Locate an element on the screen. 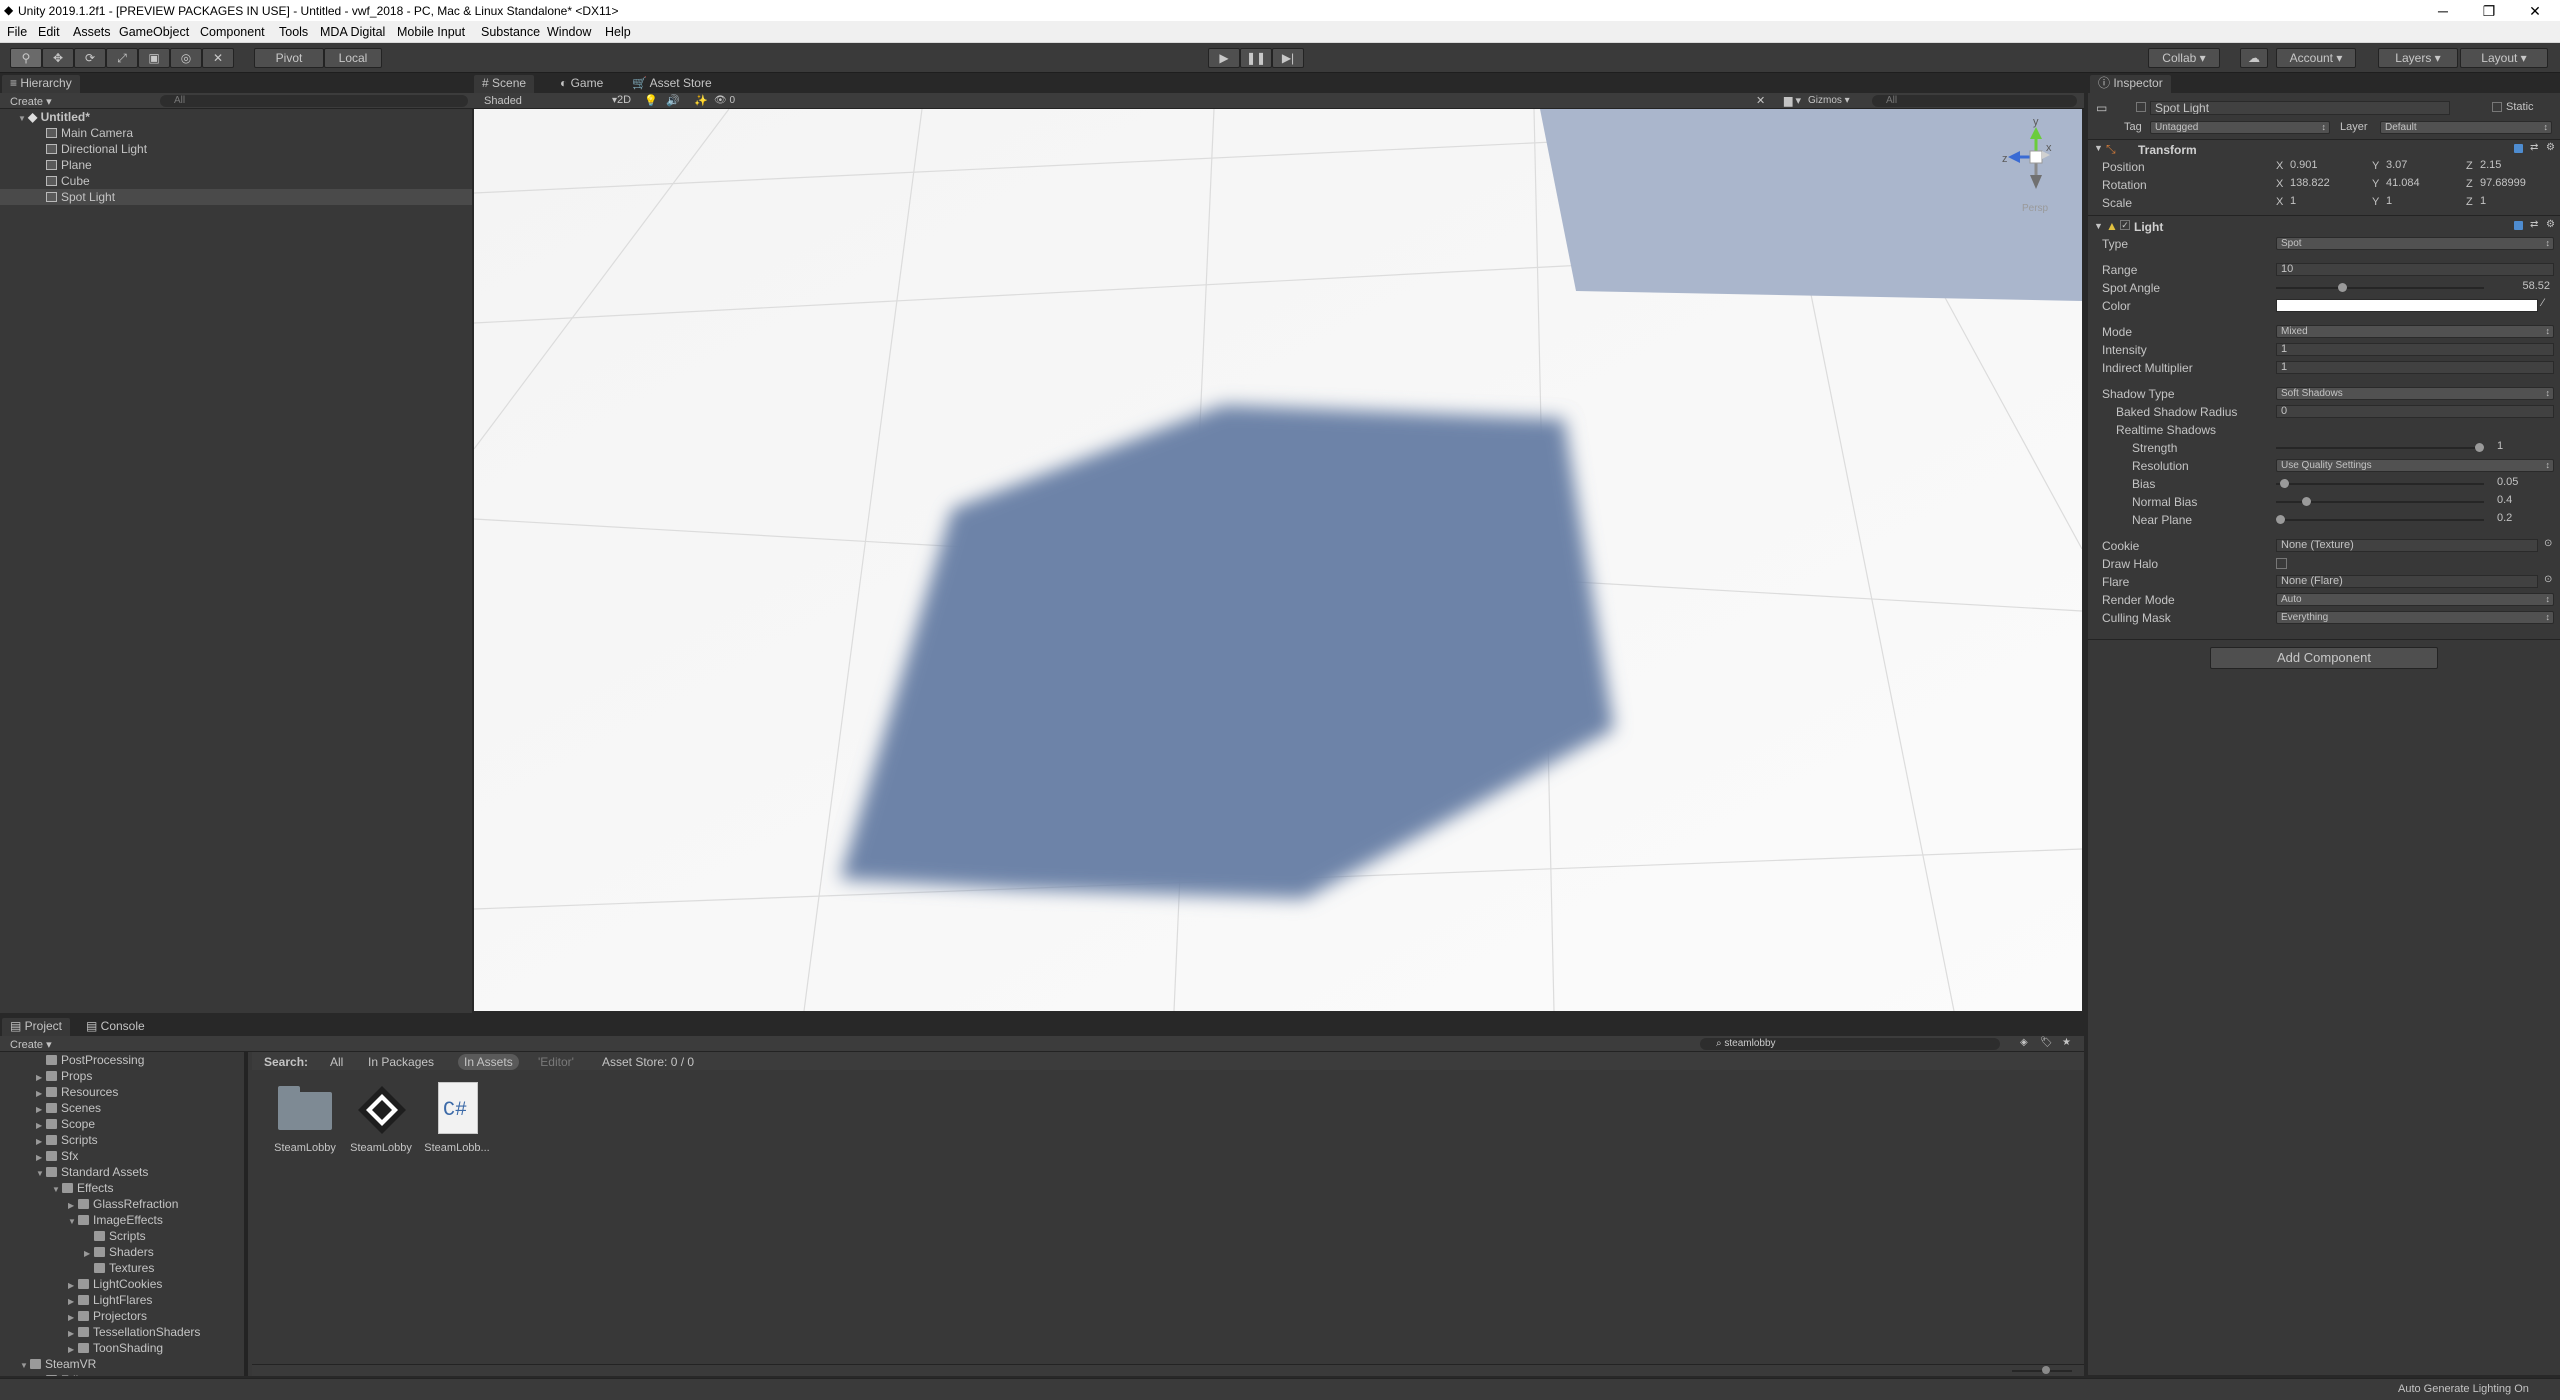  tree-folder-row: ▼ SteamVR is located at coordinates (122, 1364).